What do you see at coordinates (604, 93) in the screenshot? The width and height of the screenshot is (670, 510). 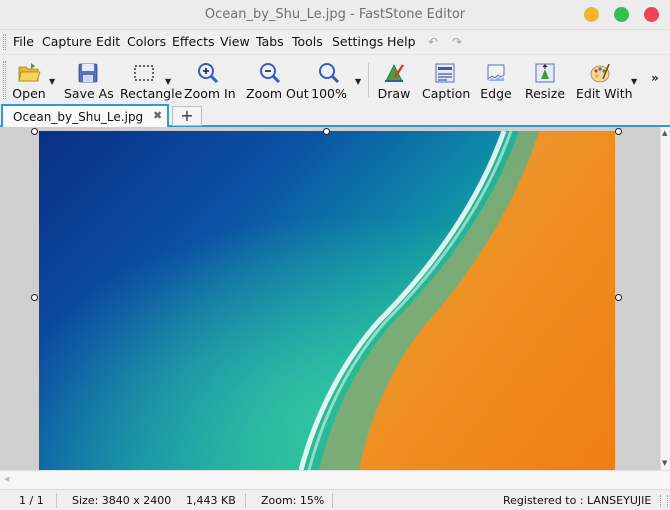 I see `edit-with-label: Edit With` at bounding box center [604, 93].